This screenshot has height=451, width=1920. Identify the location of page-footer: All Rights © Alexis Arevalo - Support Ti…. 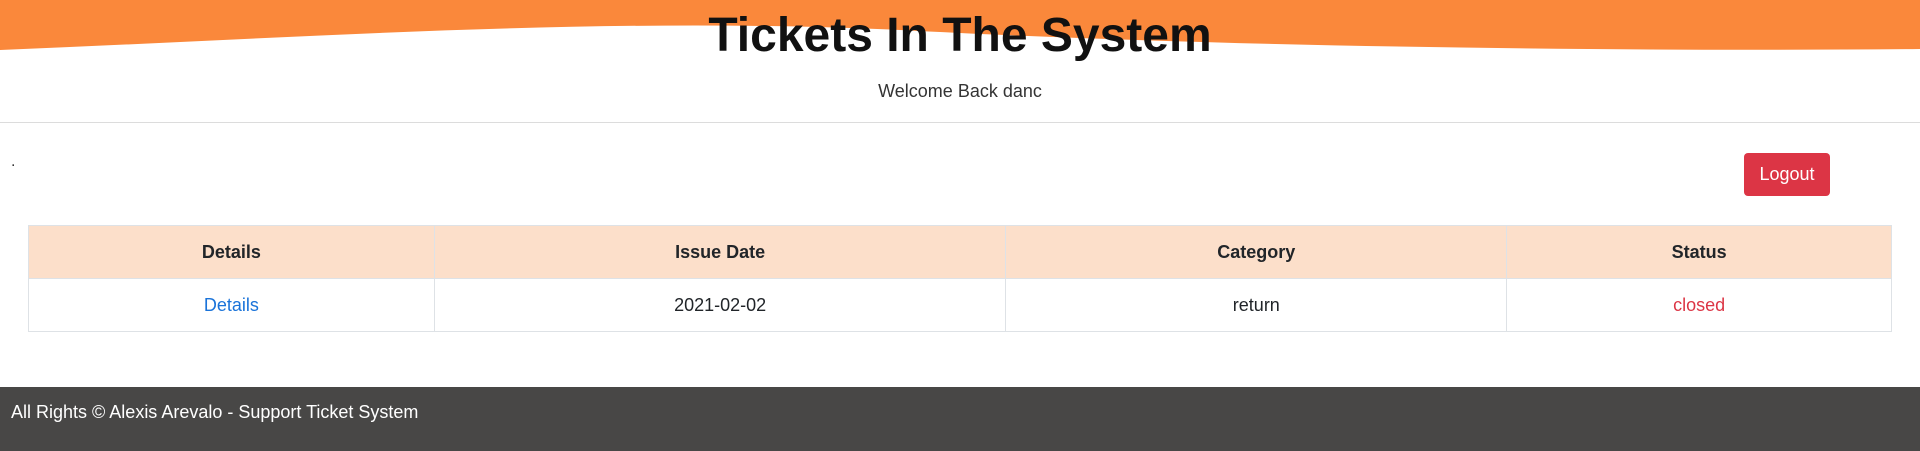
(960, 419).